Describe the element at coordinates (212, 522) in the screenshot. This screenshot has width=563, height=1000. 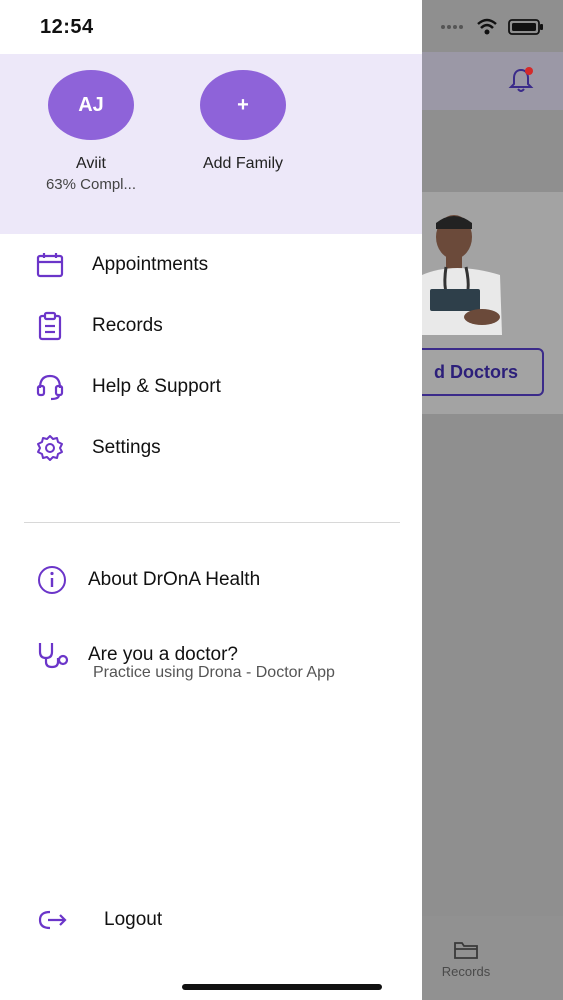
I see `divider` at that location.